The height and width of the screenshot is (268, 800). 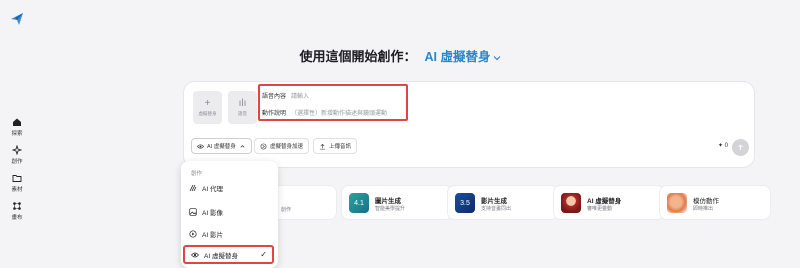 I want to click on plus-icon: +, so click(x=207, y=103).